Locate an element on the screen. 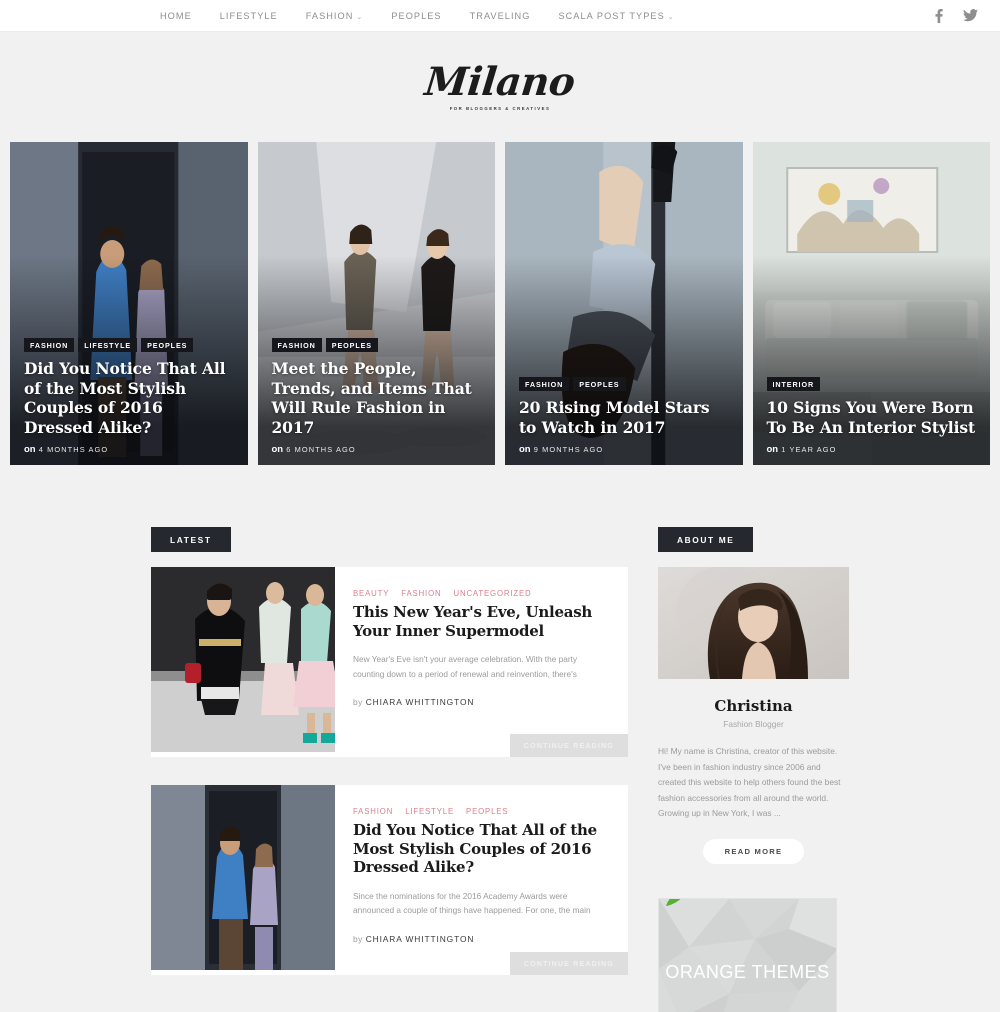 The image size is (1000, 1012). featured-slide-meta: on 6 MONTHS AGO is located at coordinates (377, 449).